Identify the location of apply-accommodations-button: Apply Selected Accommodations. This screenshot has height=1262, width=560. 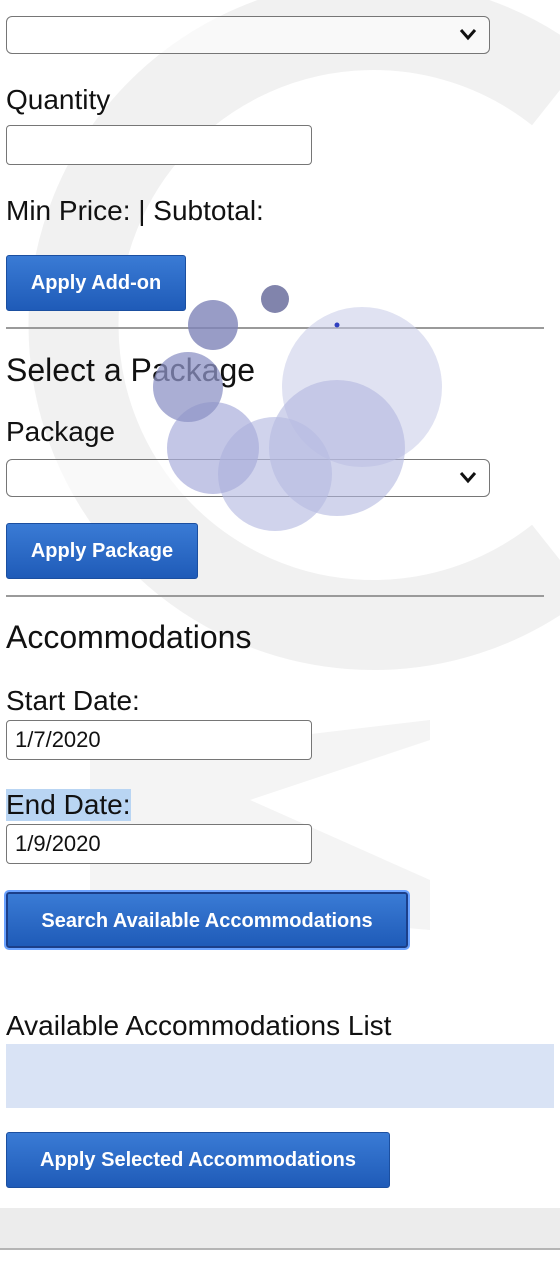
(198, 1160).